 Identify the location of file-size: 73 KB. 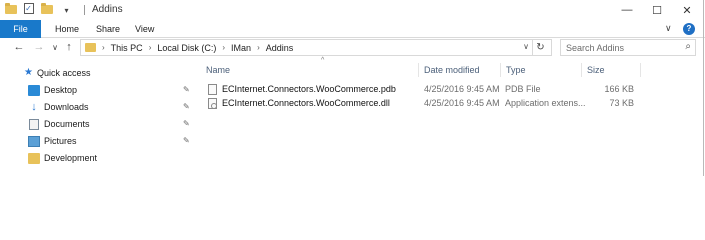
(621, 103).